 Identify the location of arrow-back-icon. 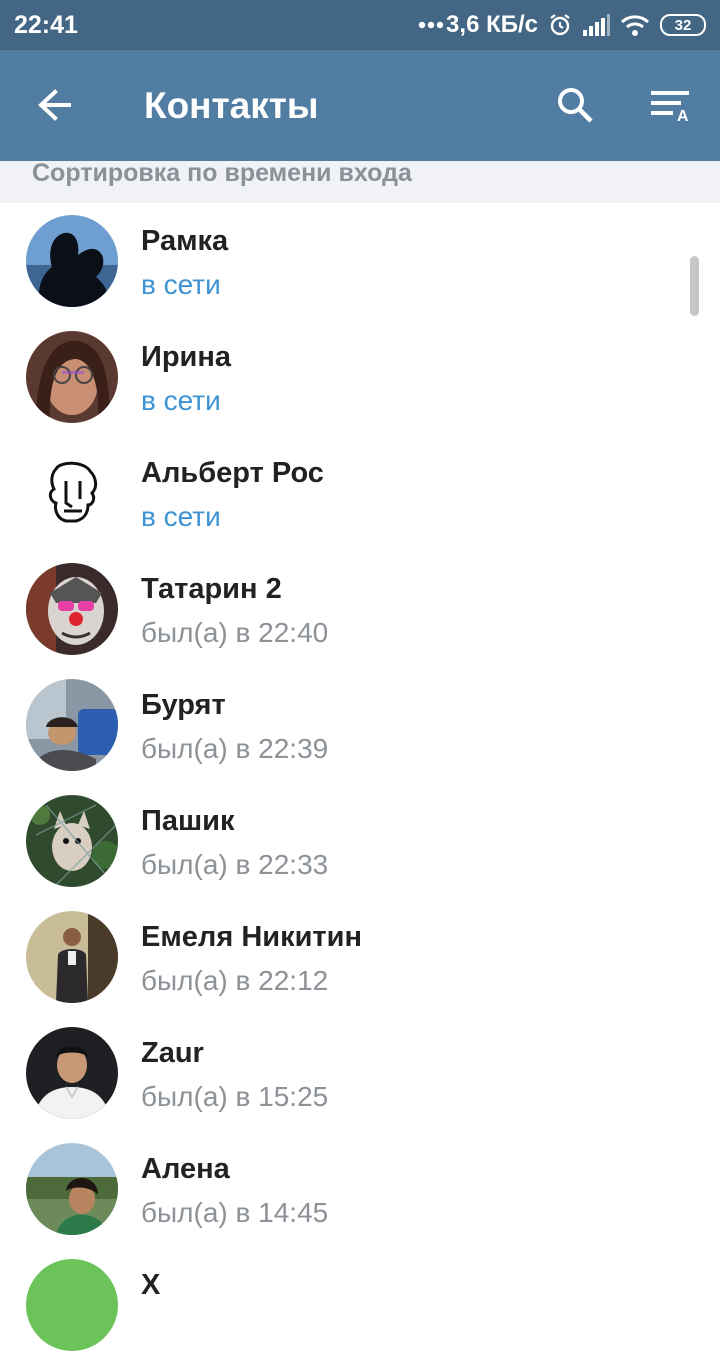
(54, 105).